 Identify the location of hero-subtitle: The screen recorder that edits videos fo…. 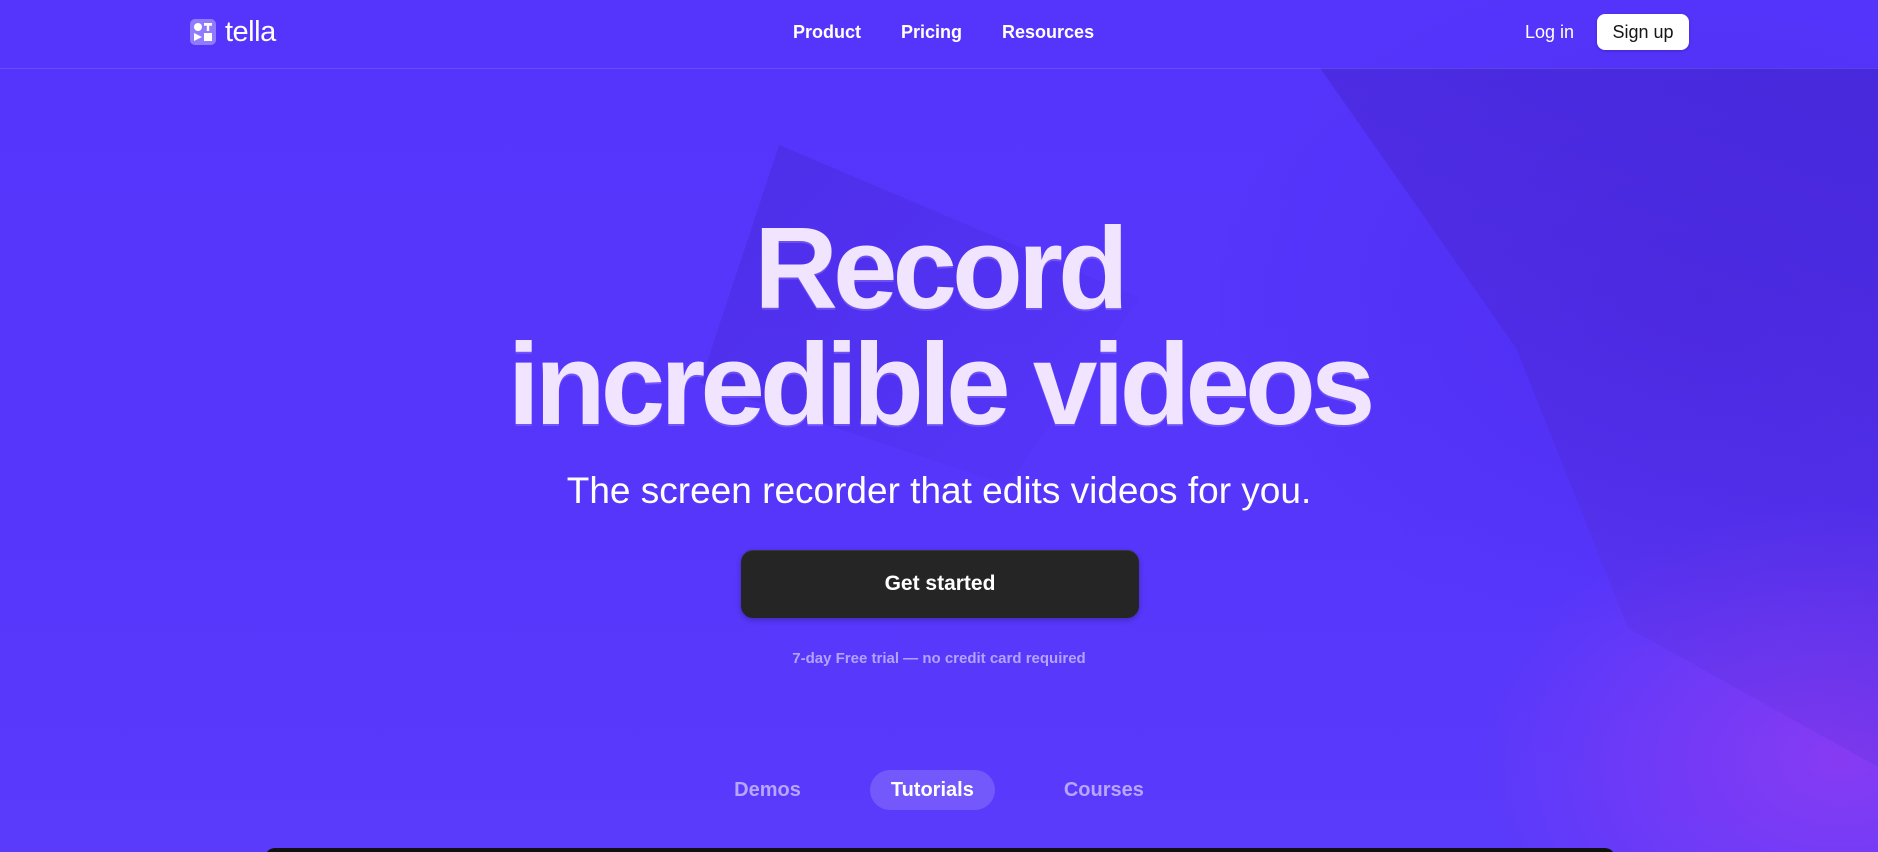
(939, 490).